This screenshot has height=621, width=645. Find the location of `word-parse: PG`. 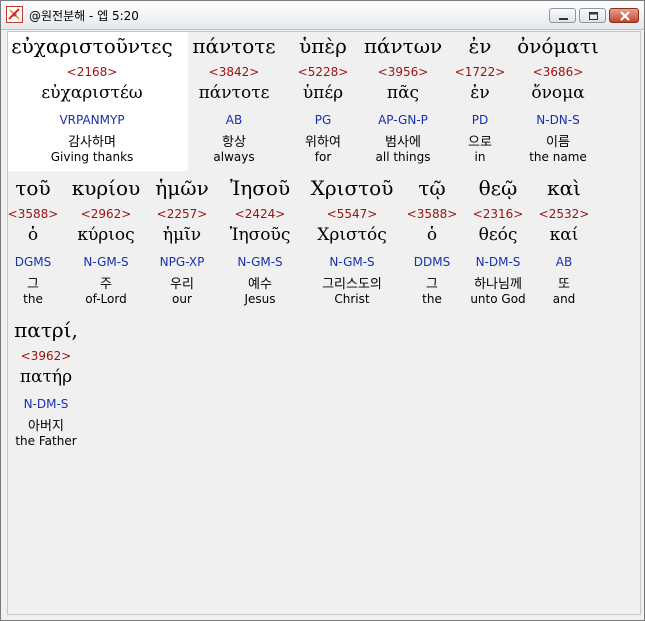

word-parse: PG is located at coordinates (323, 120).